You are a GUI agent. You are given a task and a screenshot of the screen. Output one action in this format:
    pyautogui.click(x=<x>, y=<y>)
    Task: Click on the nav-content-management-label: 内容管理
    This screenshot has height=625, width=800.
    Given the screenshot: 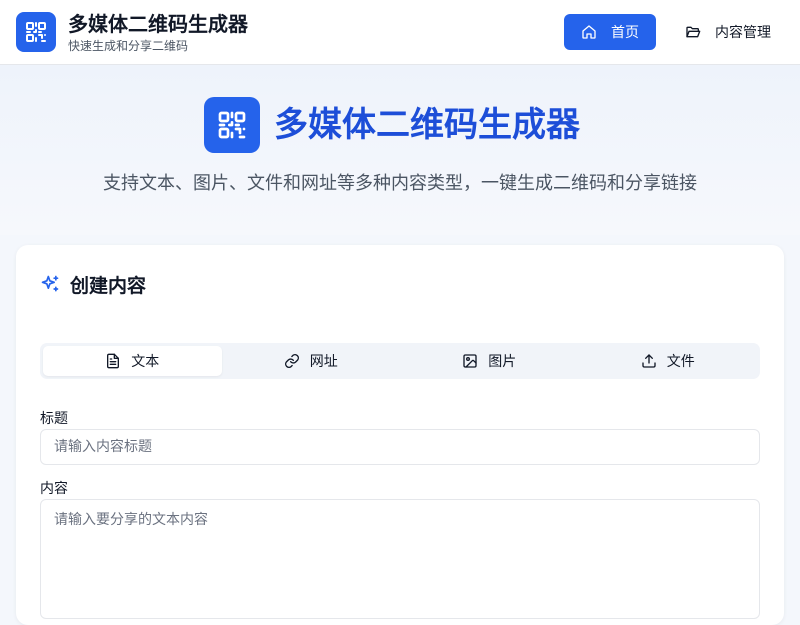 What is the action you would take?
    pyautogui.click(x=743, y=33)
    